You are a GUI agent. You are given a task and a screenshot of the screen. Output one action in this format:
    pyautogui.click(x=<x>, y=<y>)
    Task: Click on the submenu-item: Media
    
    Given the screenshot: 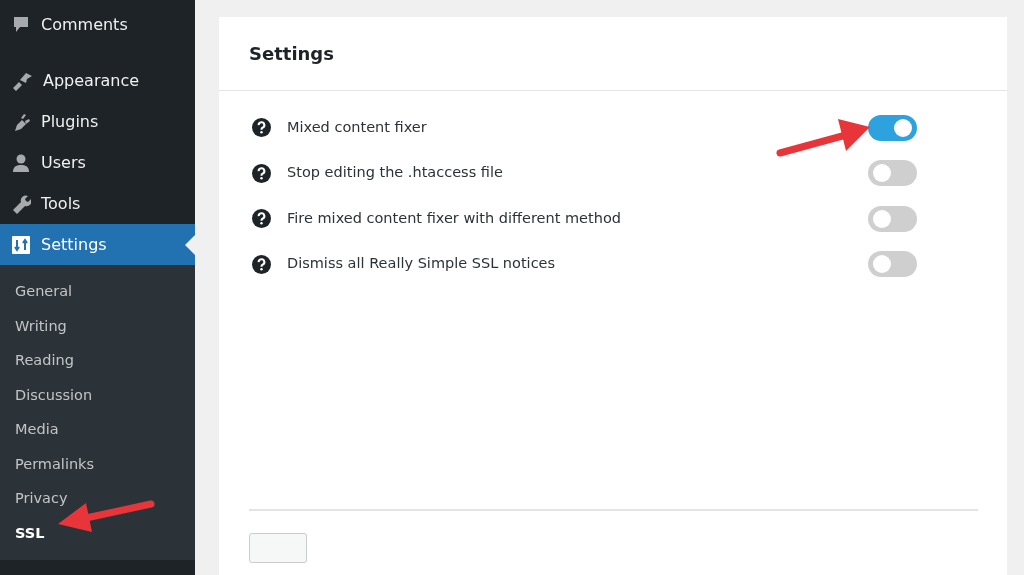 What is the action you would take?
    pyautogui.click(x=97, y=429)
    